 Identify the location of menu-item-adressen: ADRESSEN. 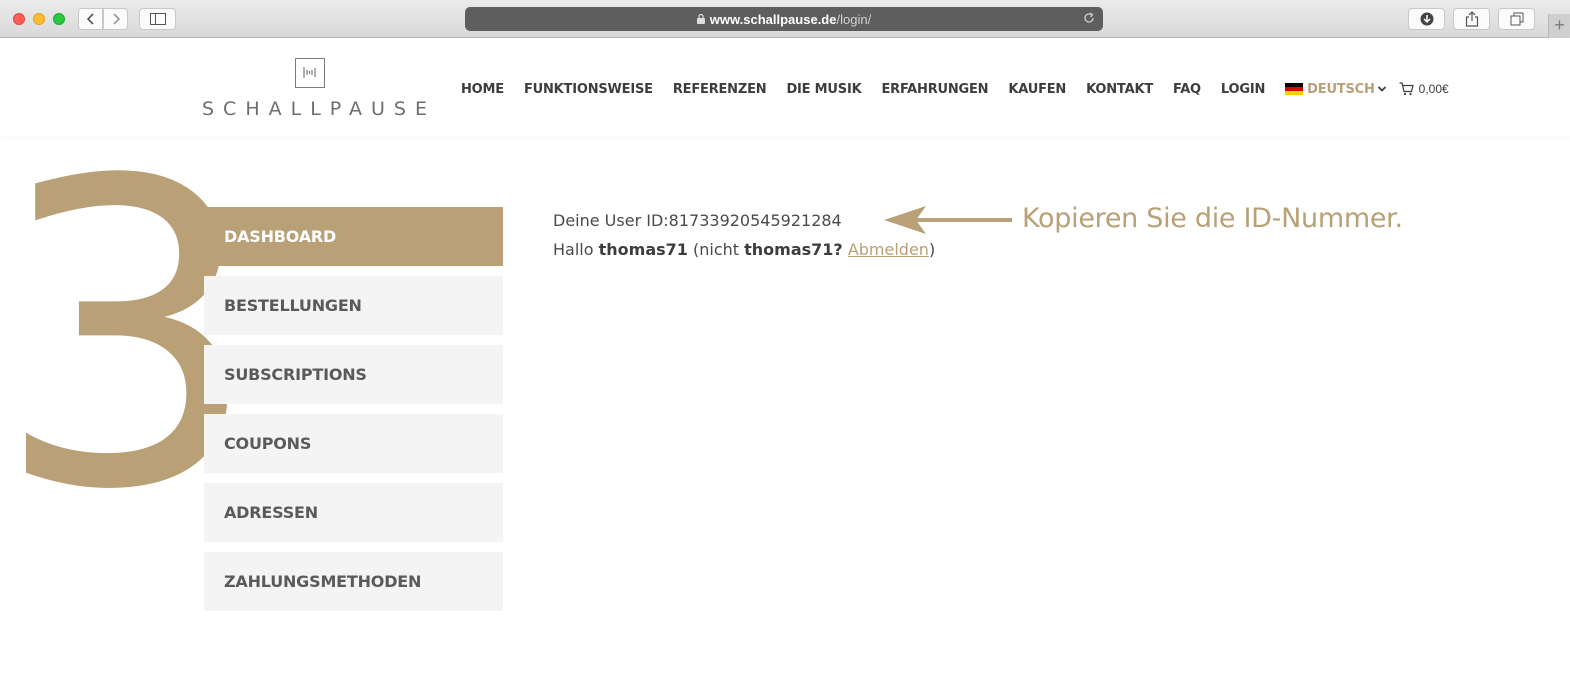
(353, 512).